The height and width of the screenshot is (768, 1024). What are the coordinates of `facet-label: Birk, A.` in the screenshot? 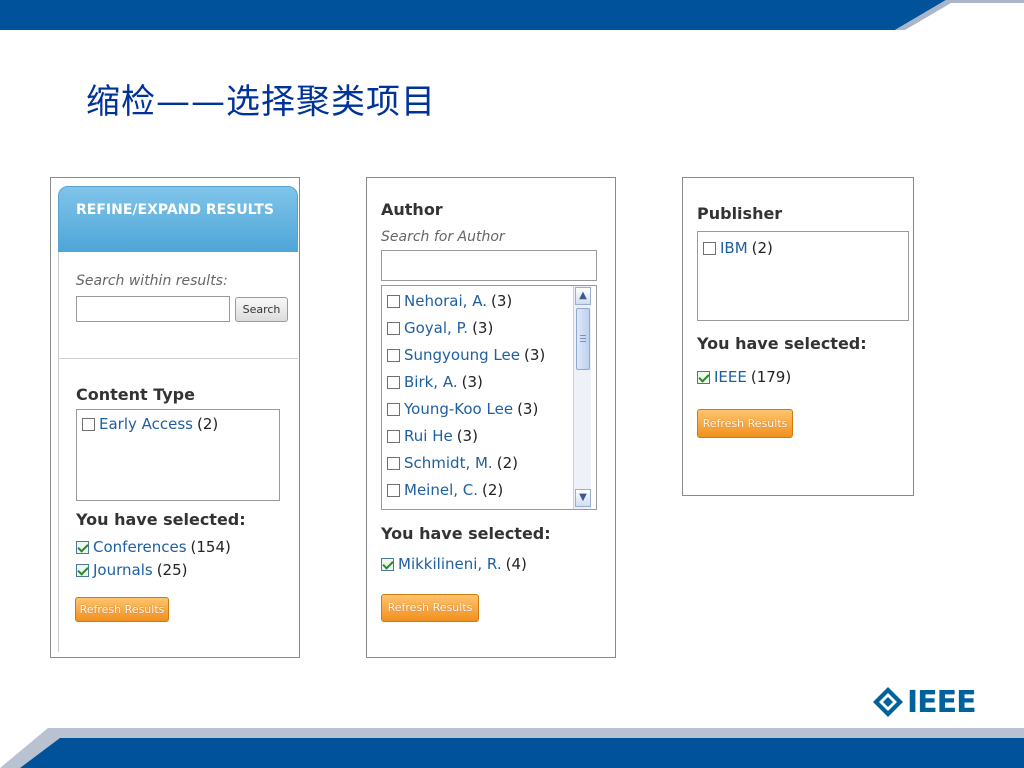 It's located at (431, 382).